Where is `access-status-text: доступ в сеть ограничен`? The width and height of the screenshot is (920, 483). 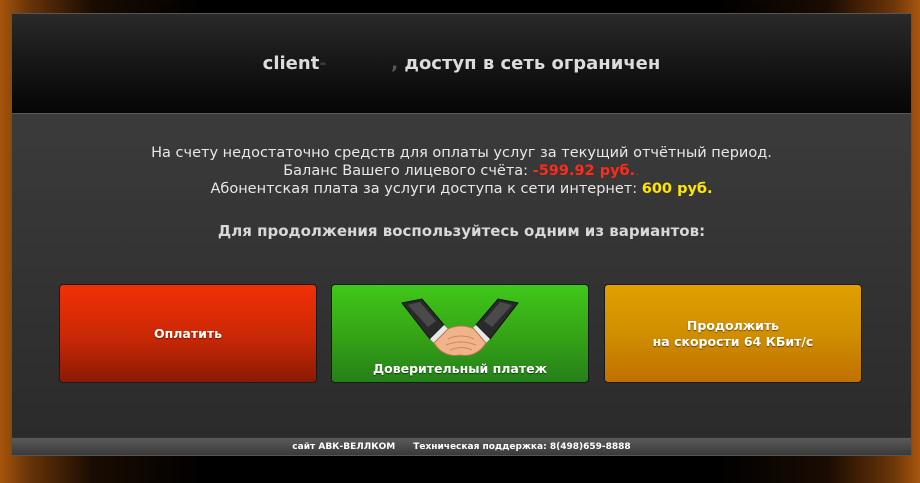 access-status-text: доступ в сеть ограничен is located at coordinates (529, 63).